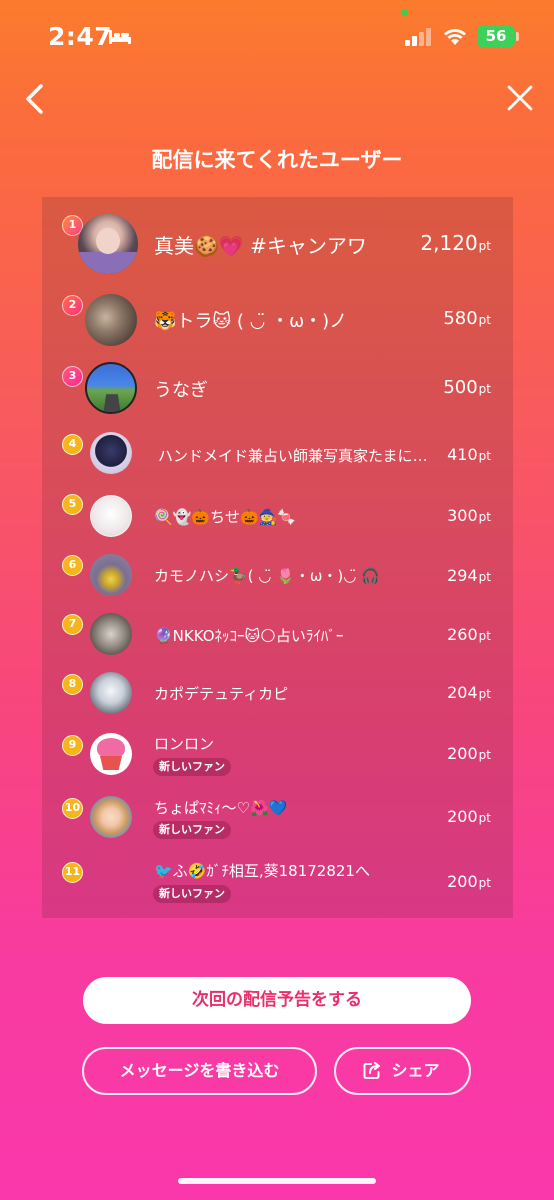 This screenshot has width=554, height=1200. I want to click on user-points: 204pt, so click(469, 692).